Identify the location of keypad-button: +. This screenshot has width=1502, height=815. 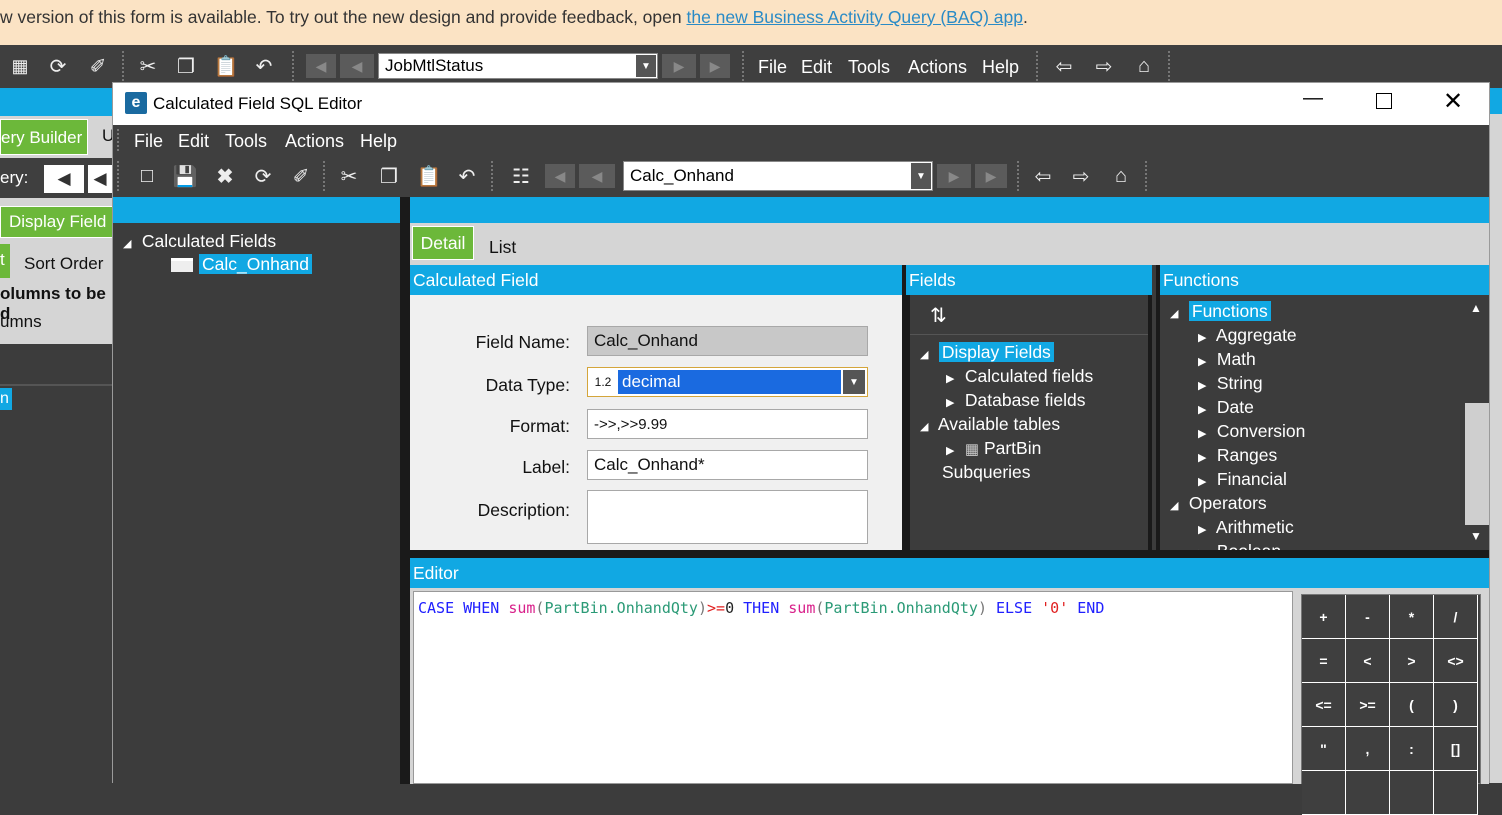
(1324, 617).